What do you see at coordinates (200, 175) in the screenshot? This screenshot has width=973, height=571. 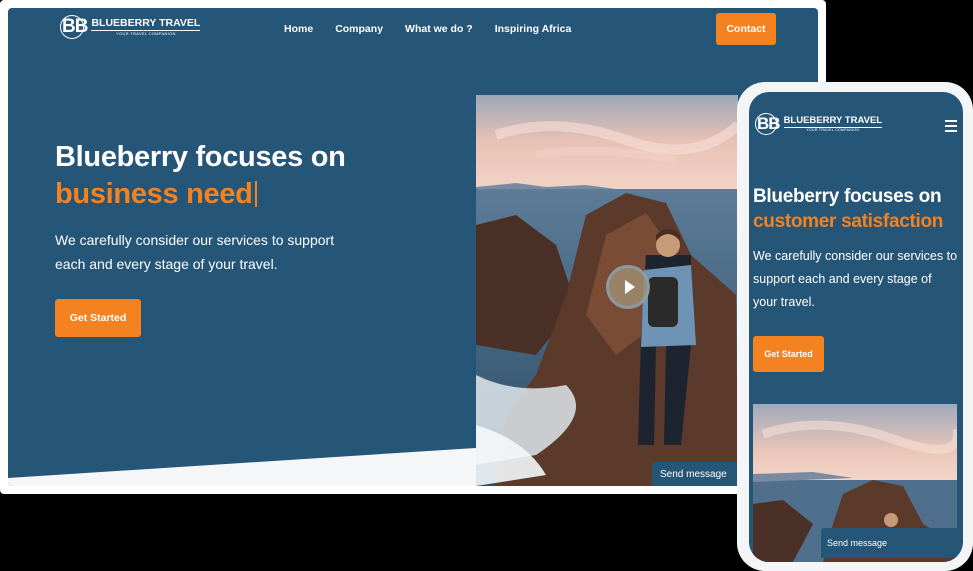 I see `hero-headline: Blueberry focuses on business need` at bounding box center [200, 175].